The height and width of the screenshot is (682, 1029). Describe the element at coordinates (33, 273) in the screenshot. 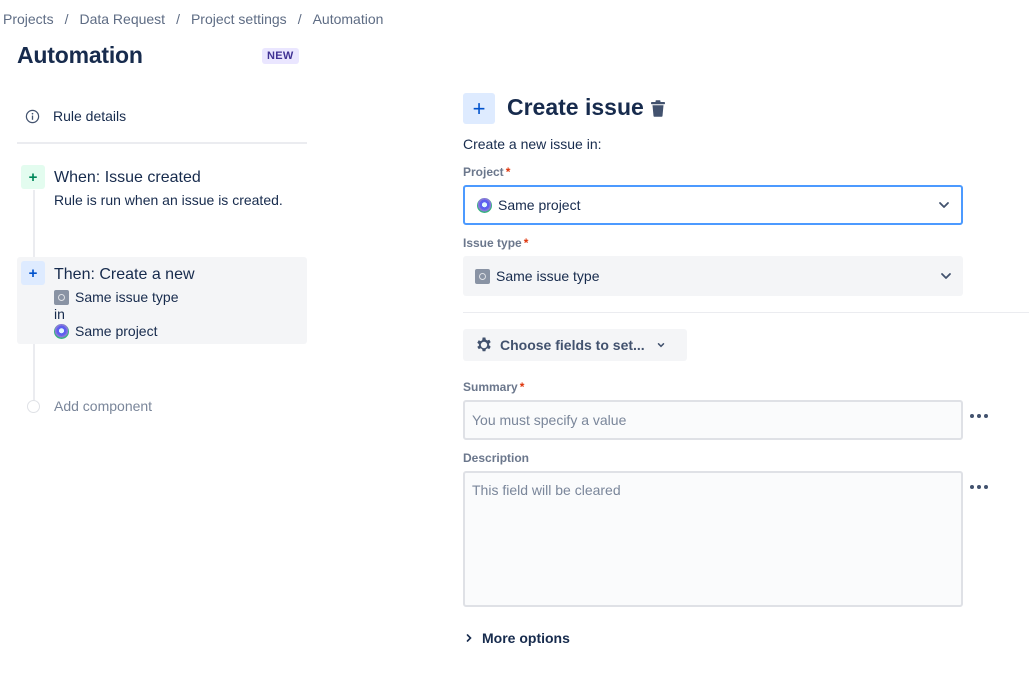

I see `add-after-action-icon: +` at that location.